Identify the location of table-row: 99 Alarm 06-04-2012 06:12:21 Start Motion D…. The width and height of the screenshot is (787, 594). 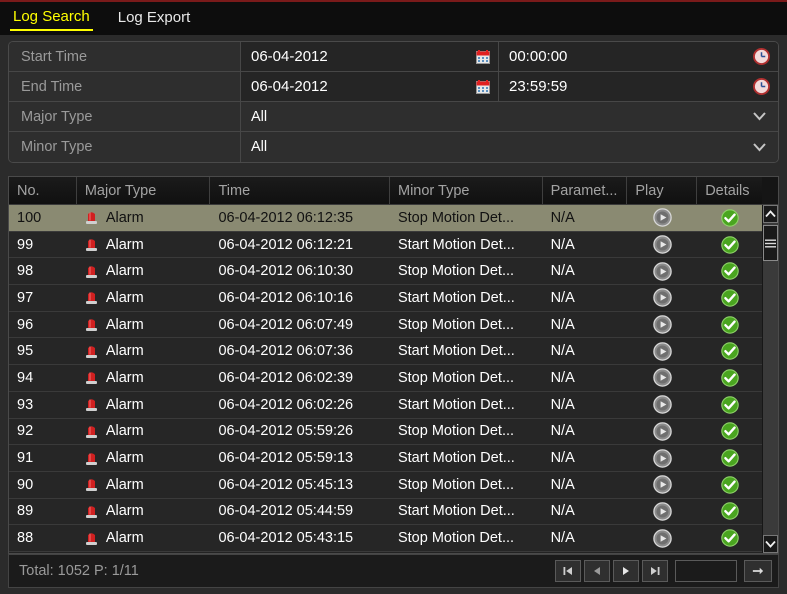
(385, 245).